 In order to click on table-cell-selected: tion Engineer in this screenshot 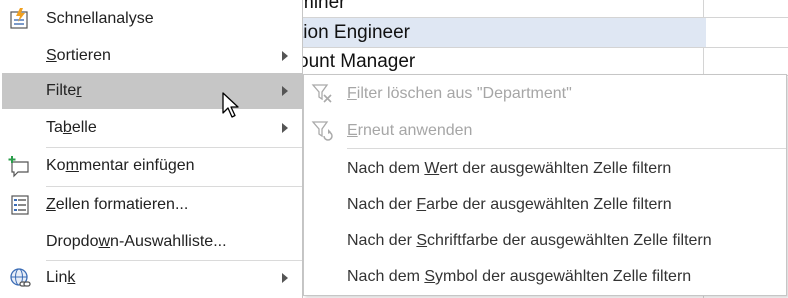, I will do `click(501, 32)`.